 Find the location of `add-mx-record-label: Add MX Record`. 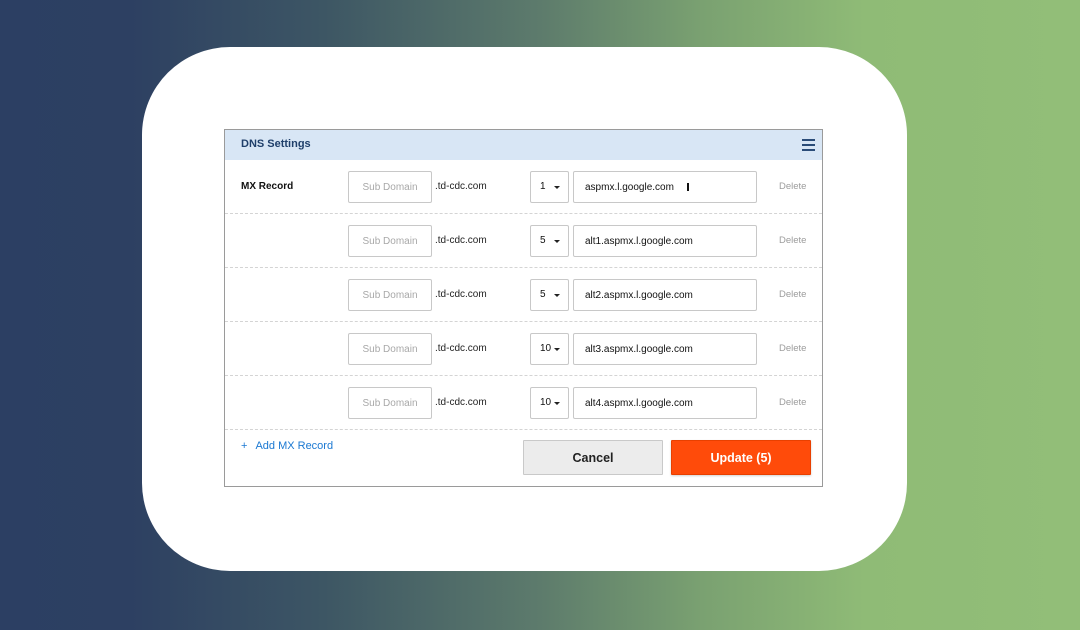

add-mx-record-label: Add MX Record is located at coordinates (294, 446).